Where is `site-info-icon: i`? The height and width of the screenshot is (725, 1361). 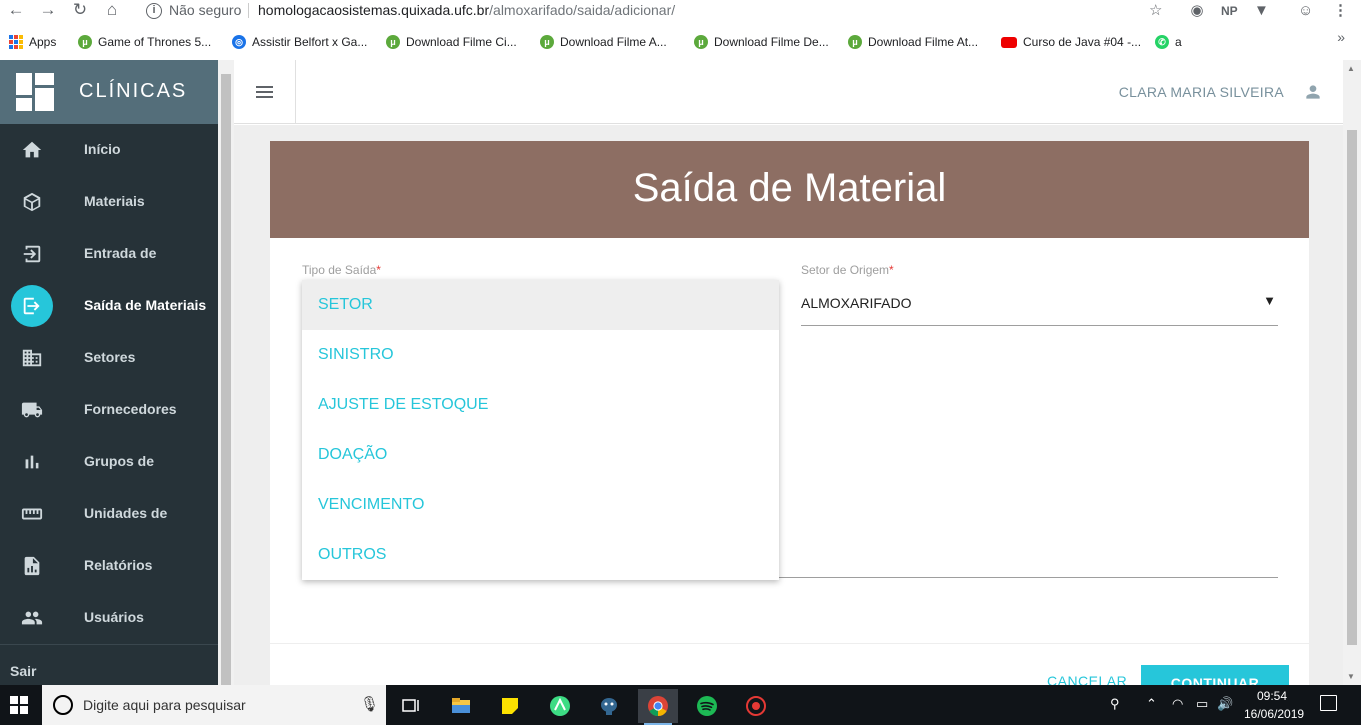 site-info-icon: i is located at coordinates (154, 11).